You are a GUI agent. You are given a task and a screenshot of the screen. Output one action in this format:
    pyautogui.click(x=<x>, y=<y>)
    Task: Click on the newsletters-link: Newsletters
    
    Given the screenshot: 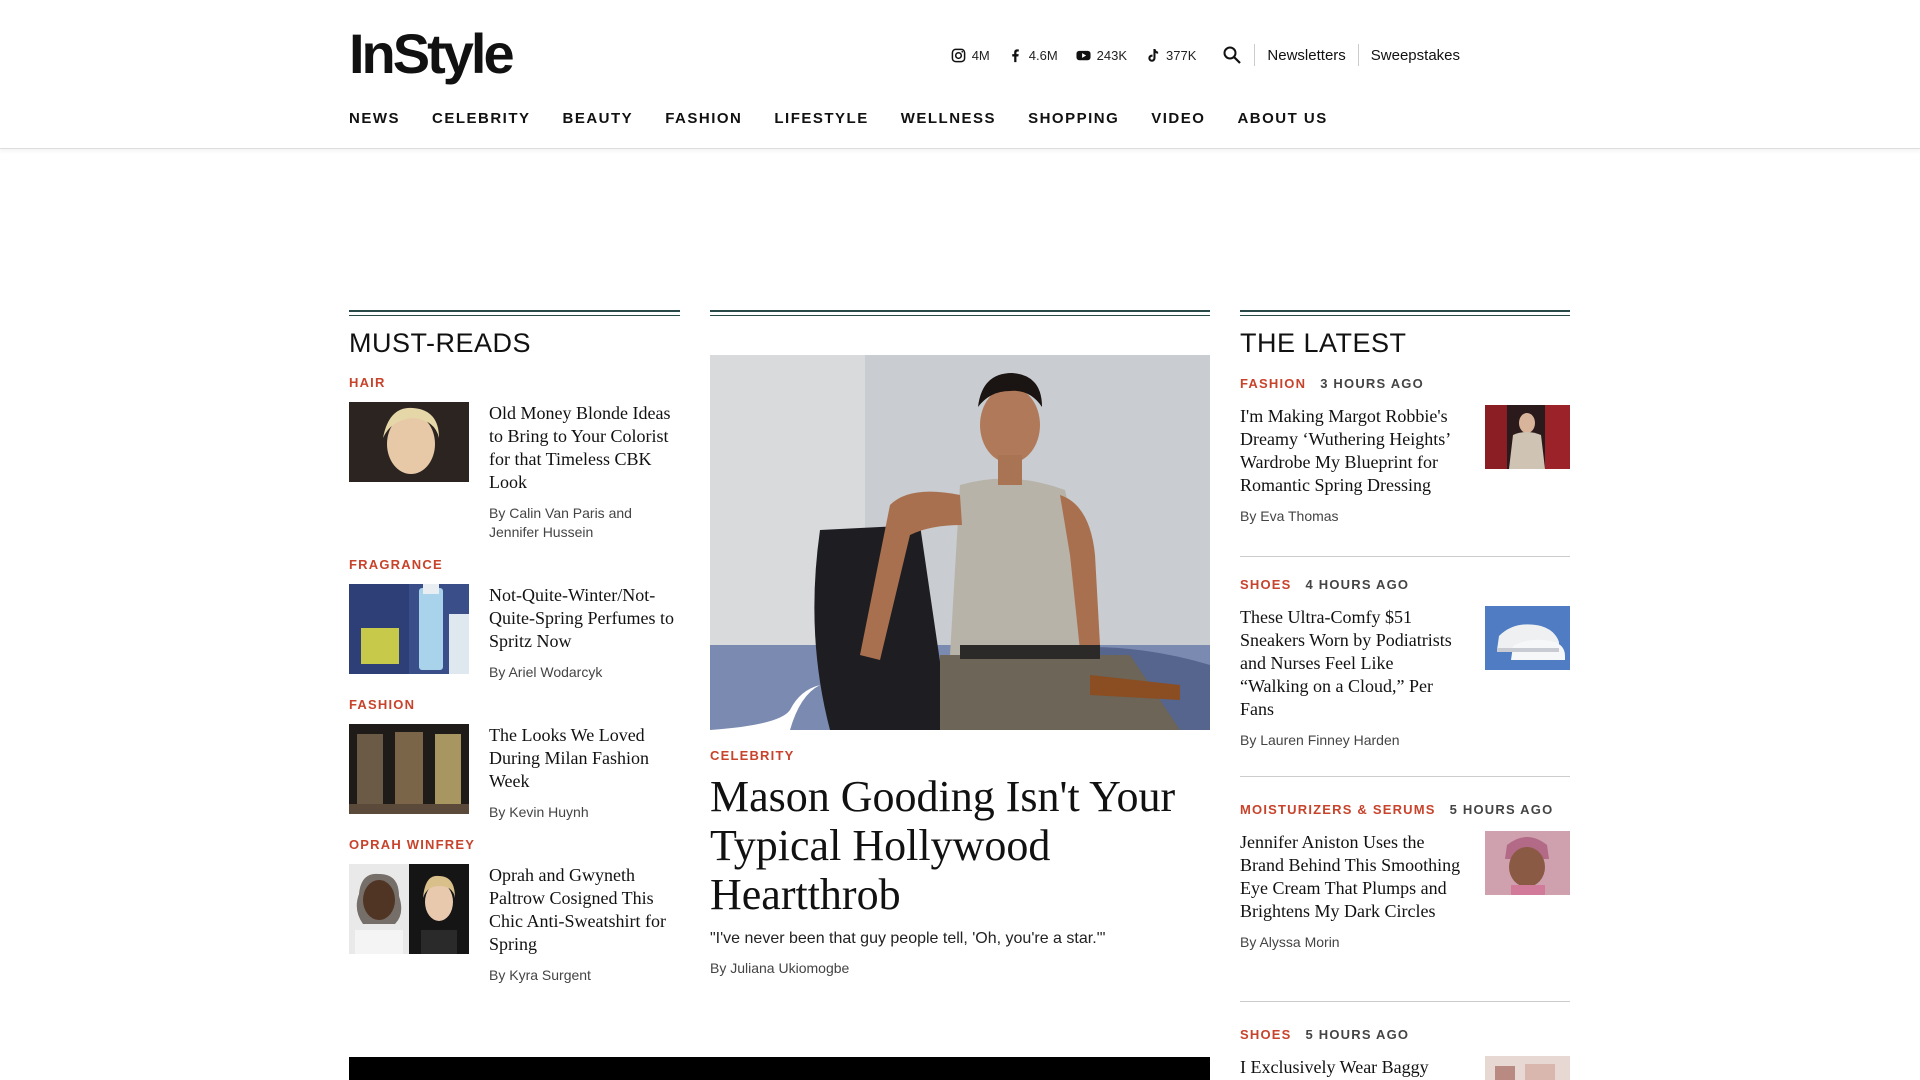 What is the action you would take?
    pyautogui.click(x=1306, y=55)
    